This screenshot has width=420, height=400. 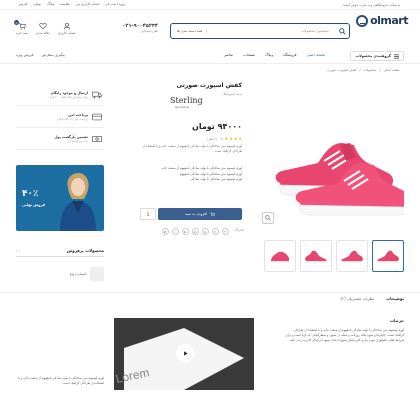 I want to click on add-to-cart-button: افزودن به سبد, so click(x=200, y=214).